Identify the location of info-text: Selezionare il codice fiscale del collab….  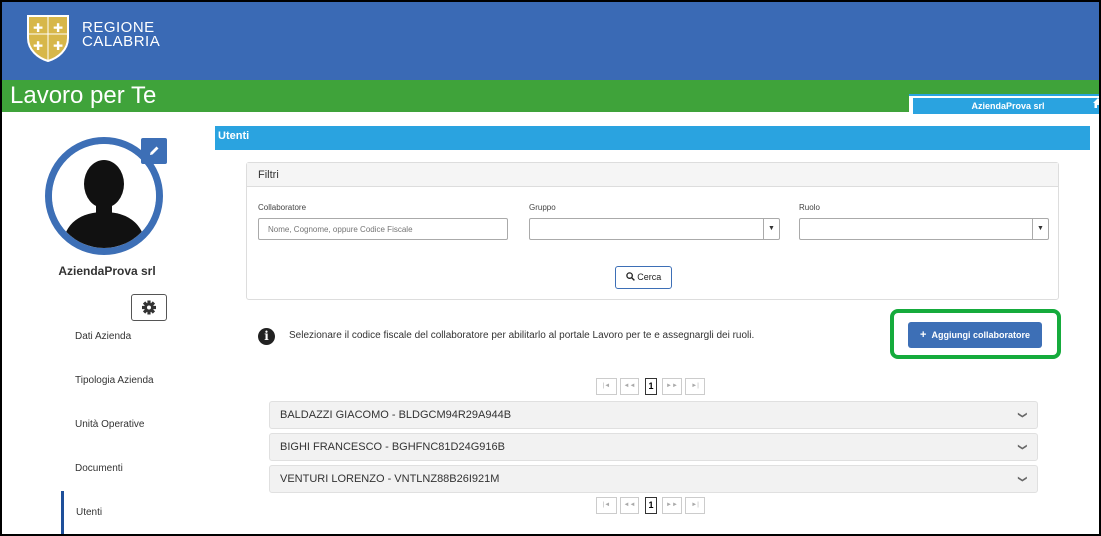
(522, 335).